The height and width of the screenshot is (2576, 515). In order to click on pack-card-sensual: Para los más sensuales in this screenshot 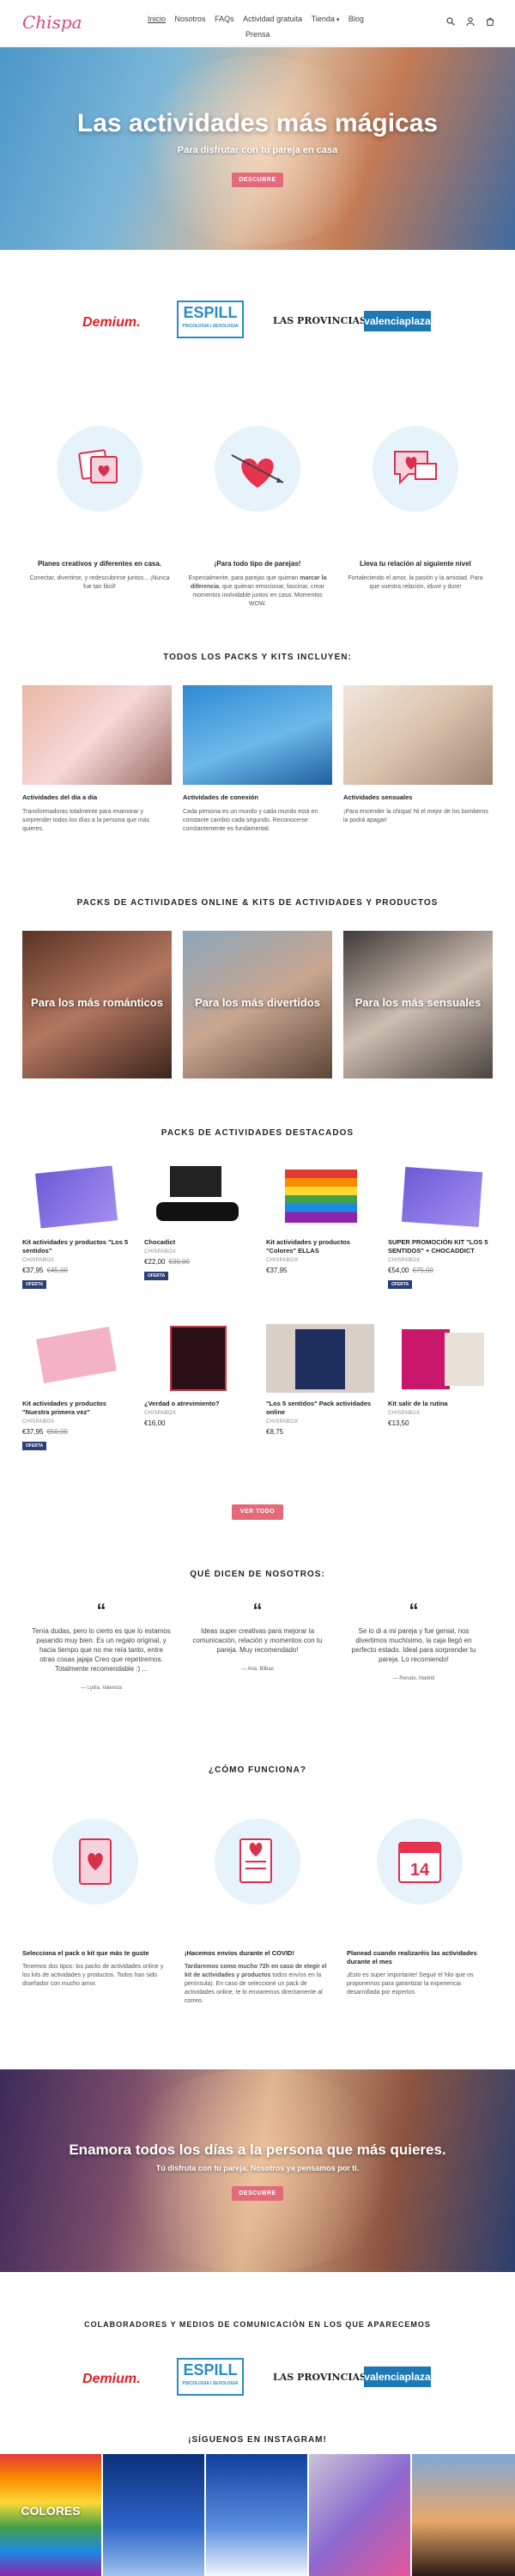, I will do `click(418, 1005)`.